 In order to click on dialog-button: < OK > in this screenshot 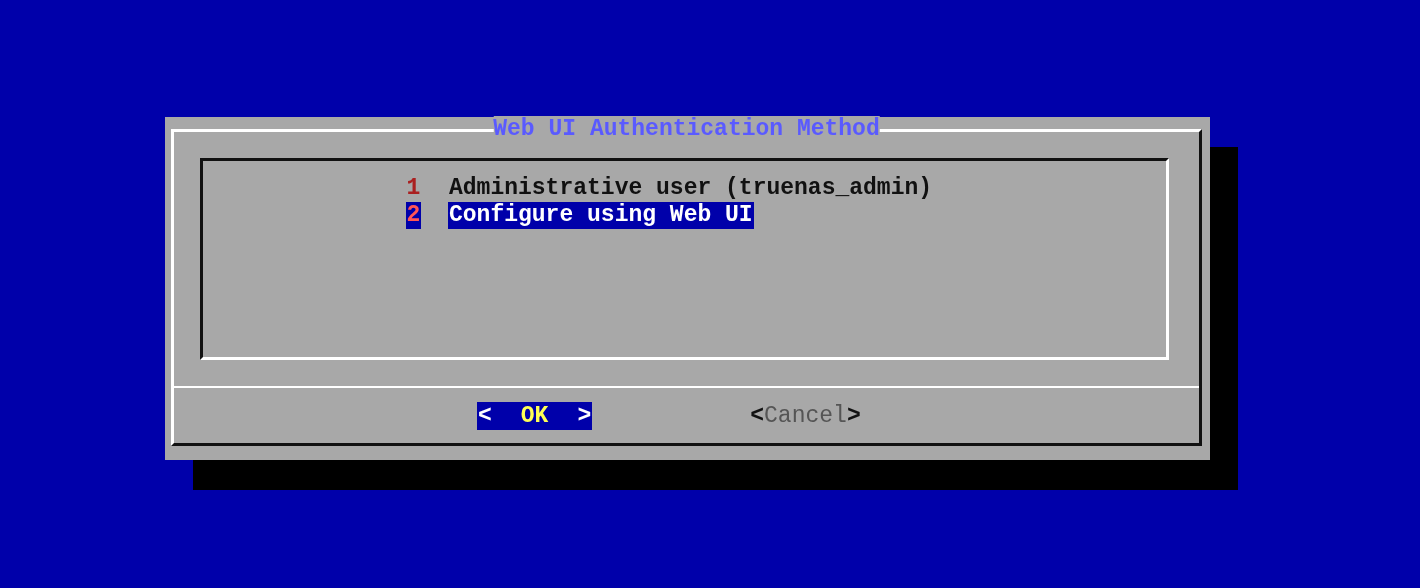, I will do `click(535, 415)`.